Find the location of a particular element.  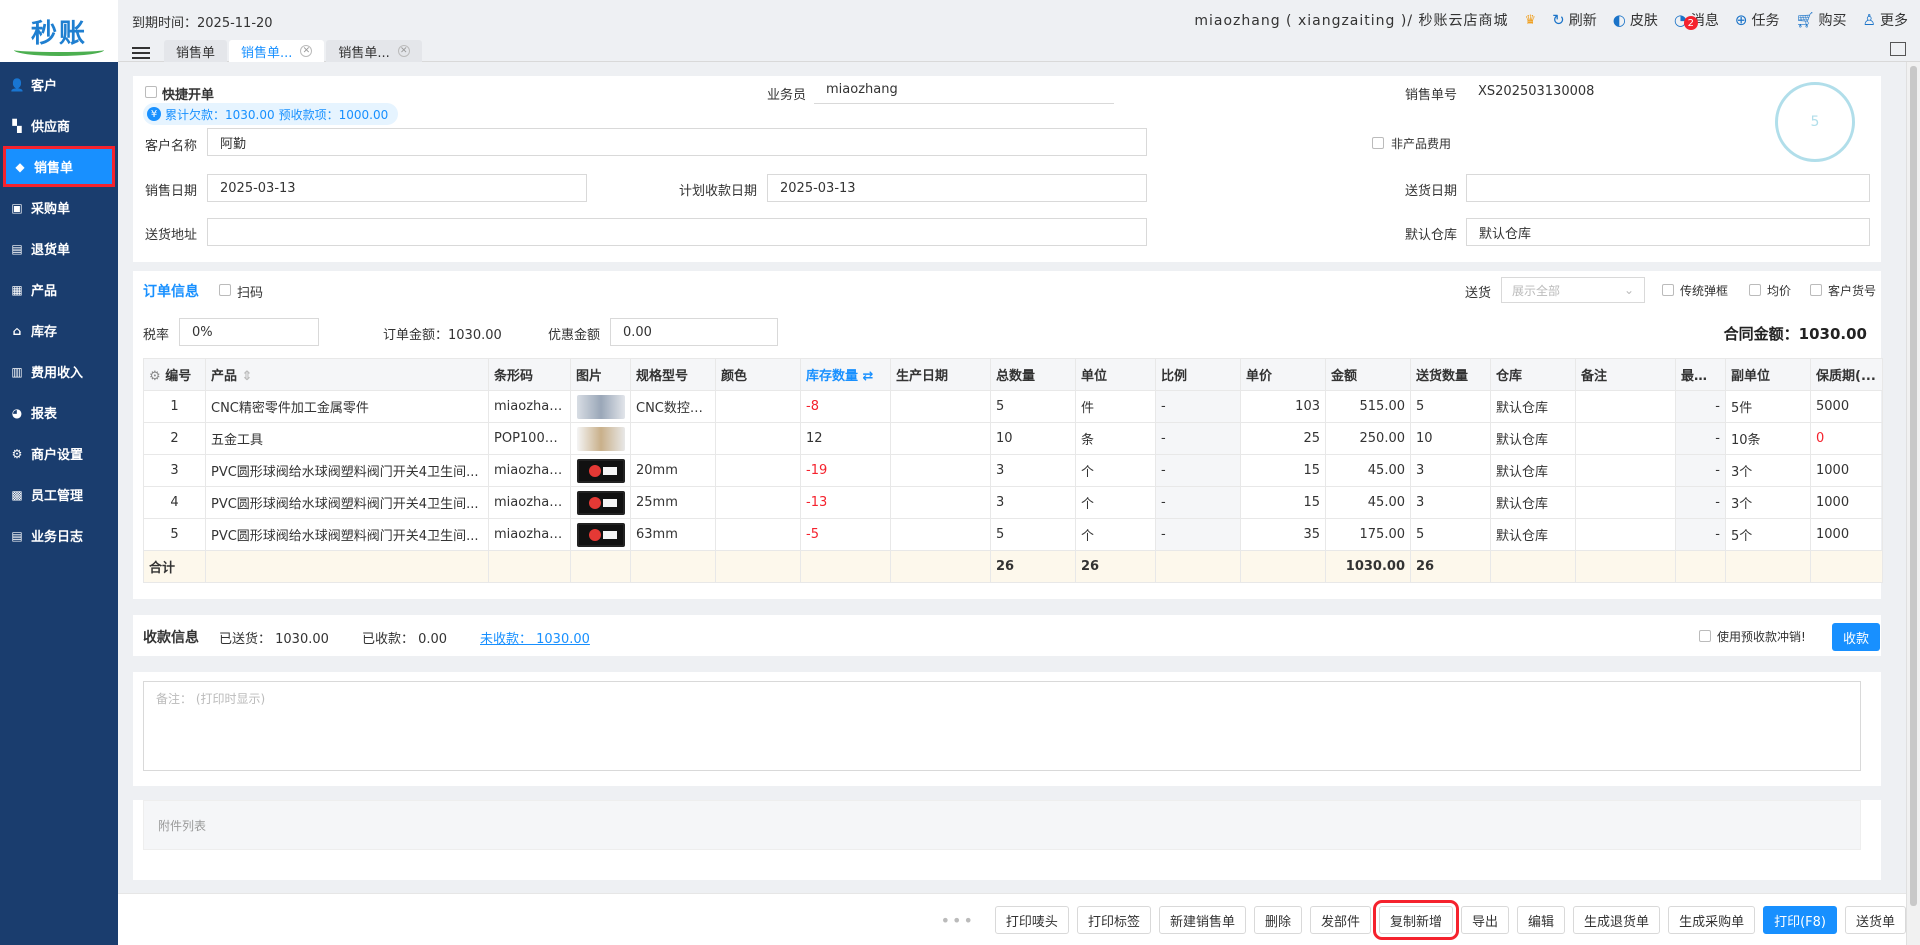

column-header: 规格型号 is located at coordinates (673, 374).